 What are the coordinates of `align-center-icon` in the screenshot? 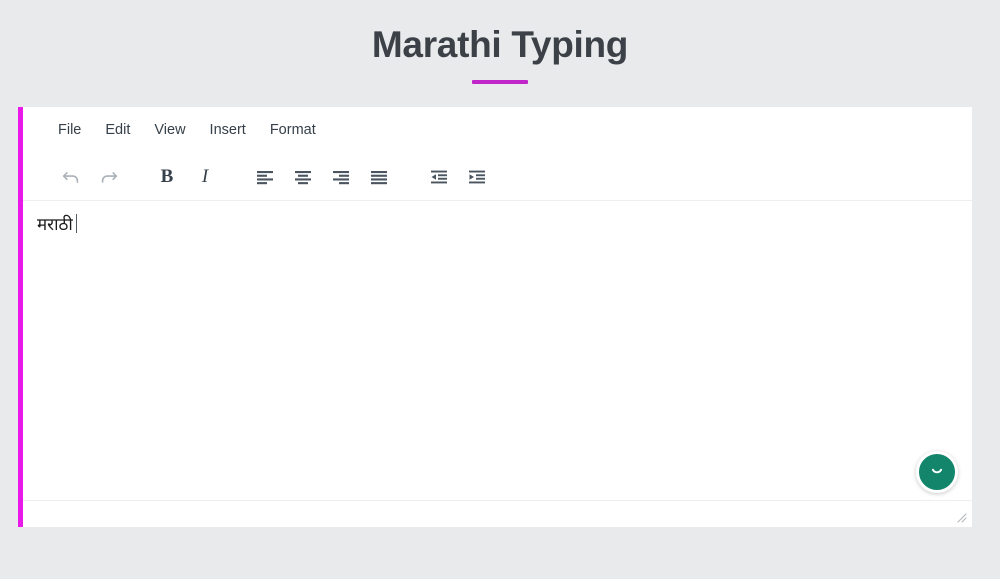 It's located at (303, 177).